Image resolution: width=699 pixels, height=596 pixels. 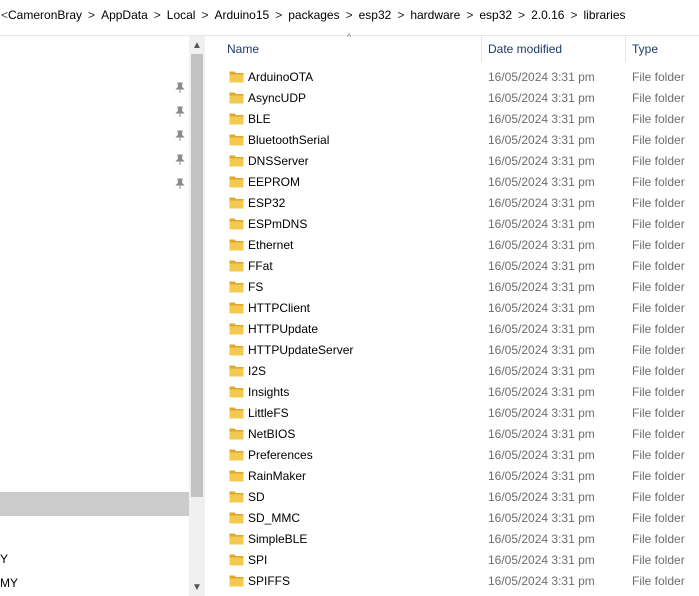 What do you see at coordinates (452, 413) in the screenshot?
I see `file-row: LittleFS 16/05/2024 3:31 pm File folder` at bounding box center [452, 413].